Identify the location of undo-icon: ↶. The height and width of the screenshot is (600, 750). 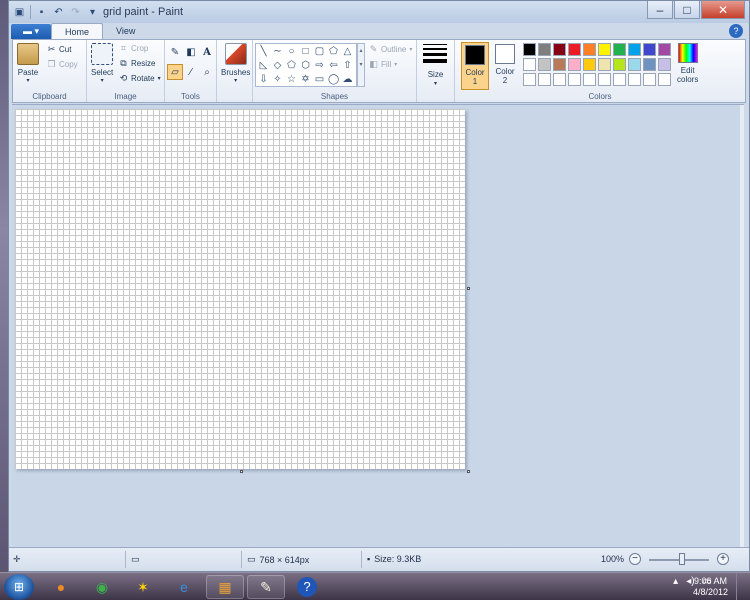
(58, 12).